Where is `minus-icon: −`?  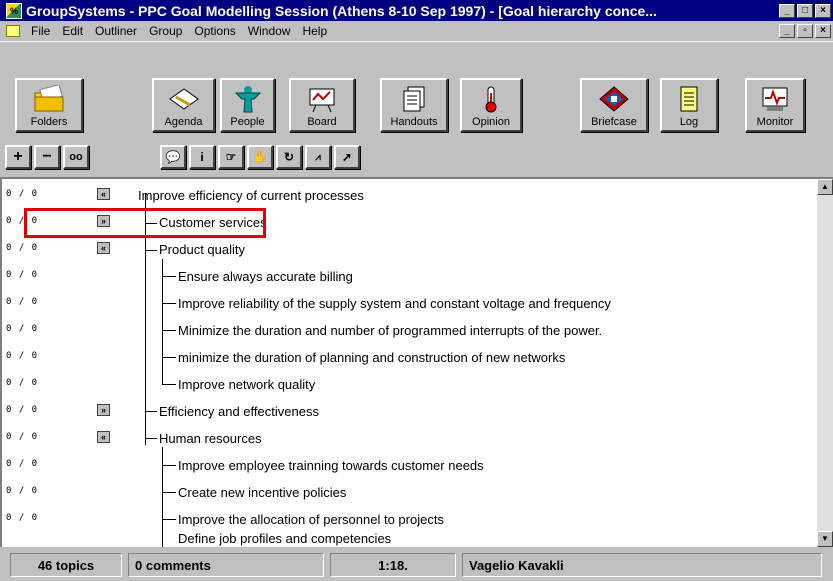
minus-icon: − is located at coordinates (47, 156).